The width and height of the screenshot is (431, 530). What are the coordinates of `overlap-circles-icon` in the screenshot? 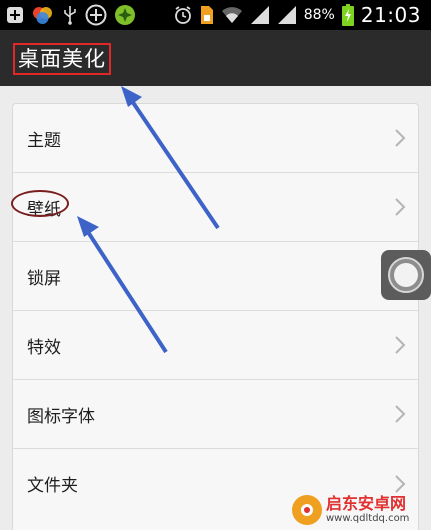 It's located at (43, 15).